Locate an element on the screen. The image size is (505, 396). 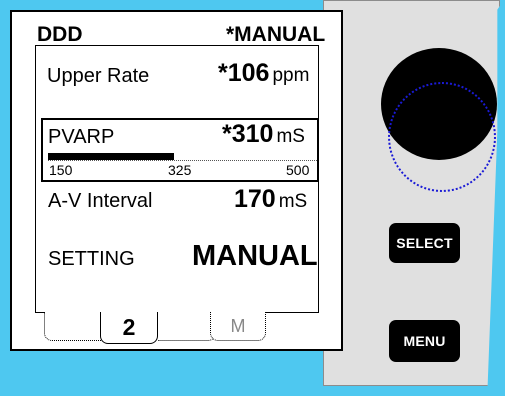
av-interval-label: A-V Interval is located at coordinates (100, 201).